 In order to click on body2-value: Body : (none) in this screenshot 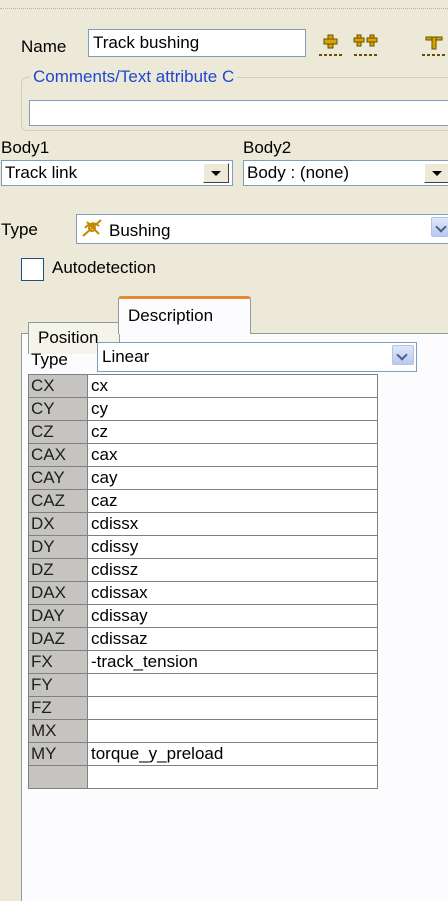, I will do `click(298, 172)`.